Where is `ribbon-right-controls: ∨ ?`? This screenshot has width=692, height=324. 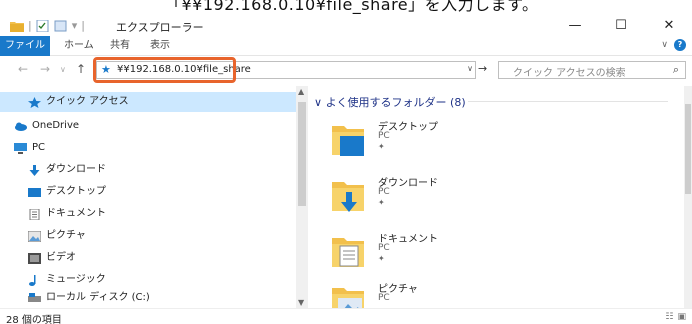 ribbon-right-controls: ∨ ? is located at coordinates (673, 45).